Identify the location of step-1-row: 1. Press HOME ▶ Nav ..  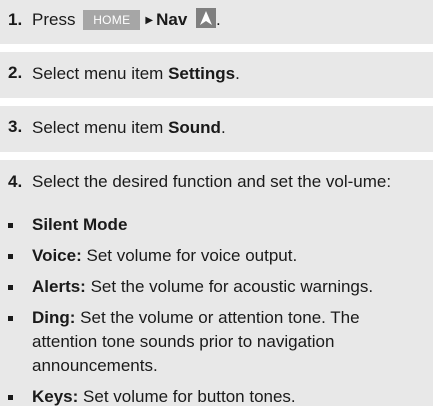
(216, 22).